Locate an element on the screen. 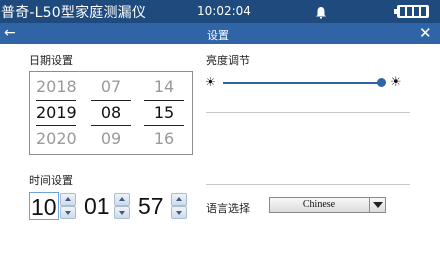 This screenshot has height=261, width=440. day-next: 16 is located at coordinates (164, 139).